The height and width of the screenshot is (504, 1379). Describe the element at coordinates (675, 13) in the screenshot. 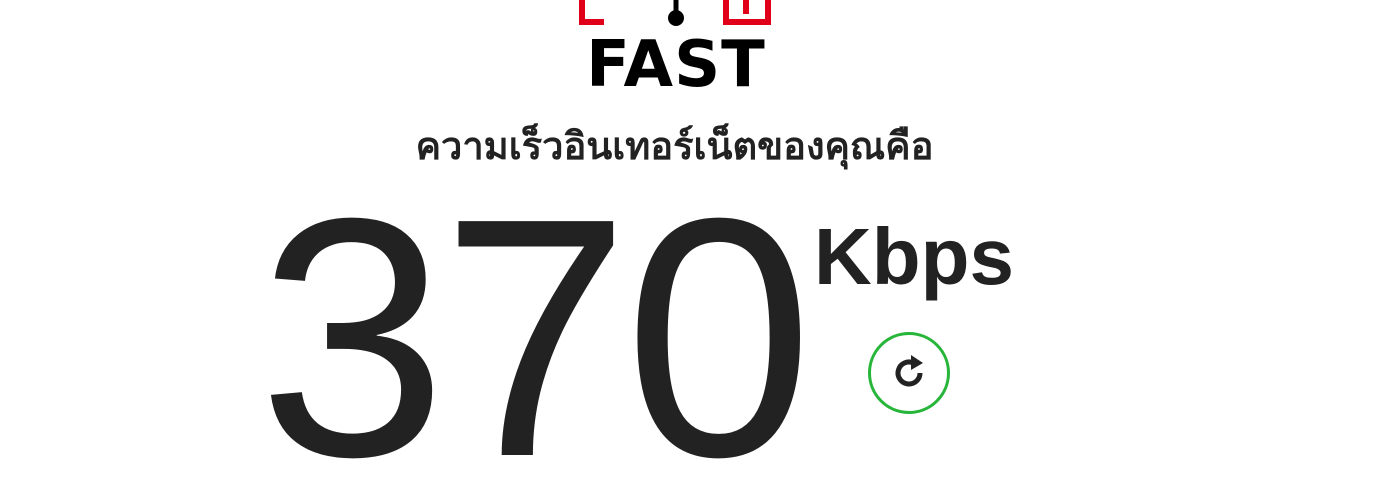

I see `speedometer-logo-icon` at that location.